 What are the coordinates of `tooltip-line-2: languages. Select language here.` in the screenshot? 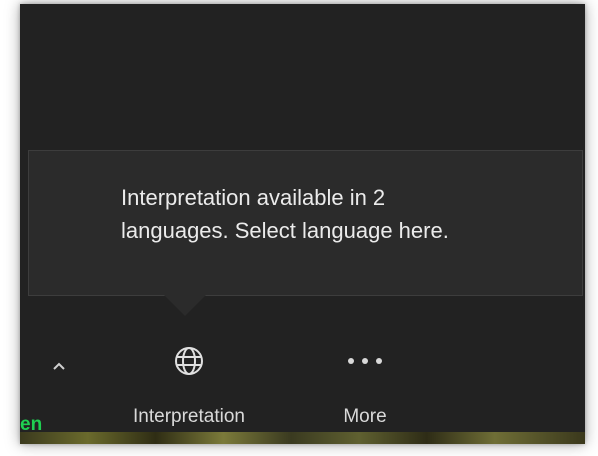 It's located at (285, 230).